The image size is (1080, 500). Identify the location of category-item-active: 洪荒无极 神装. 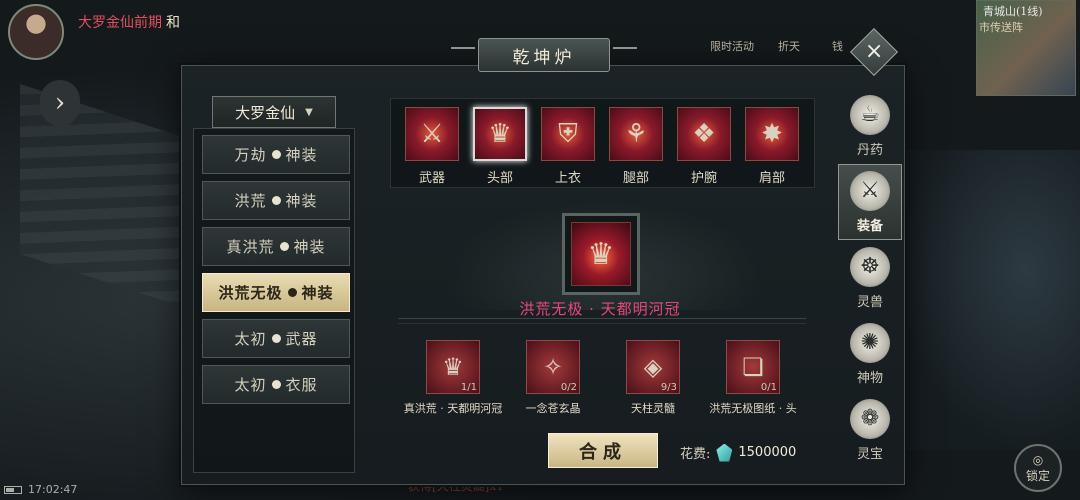
(276, 292).